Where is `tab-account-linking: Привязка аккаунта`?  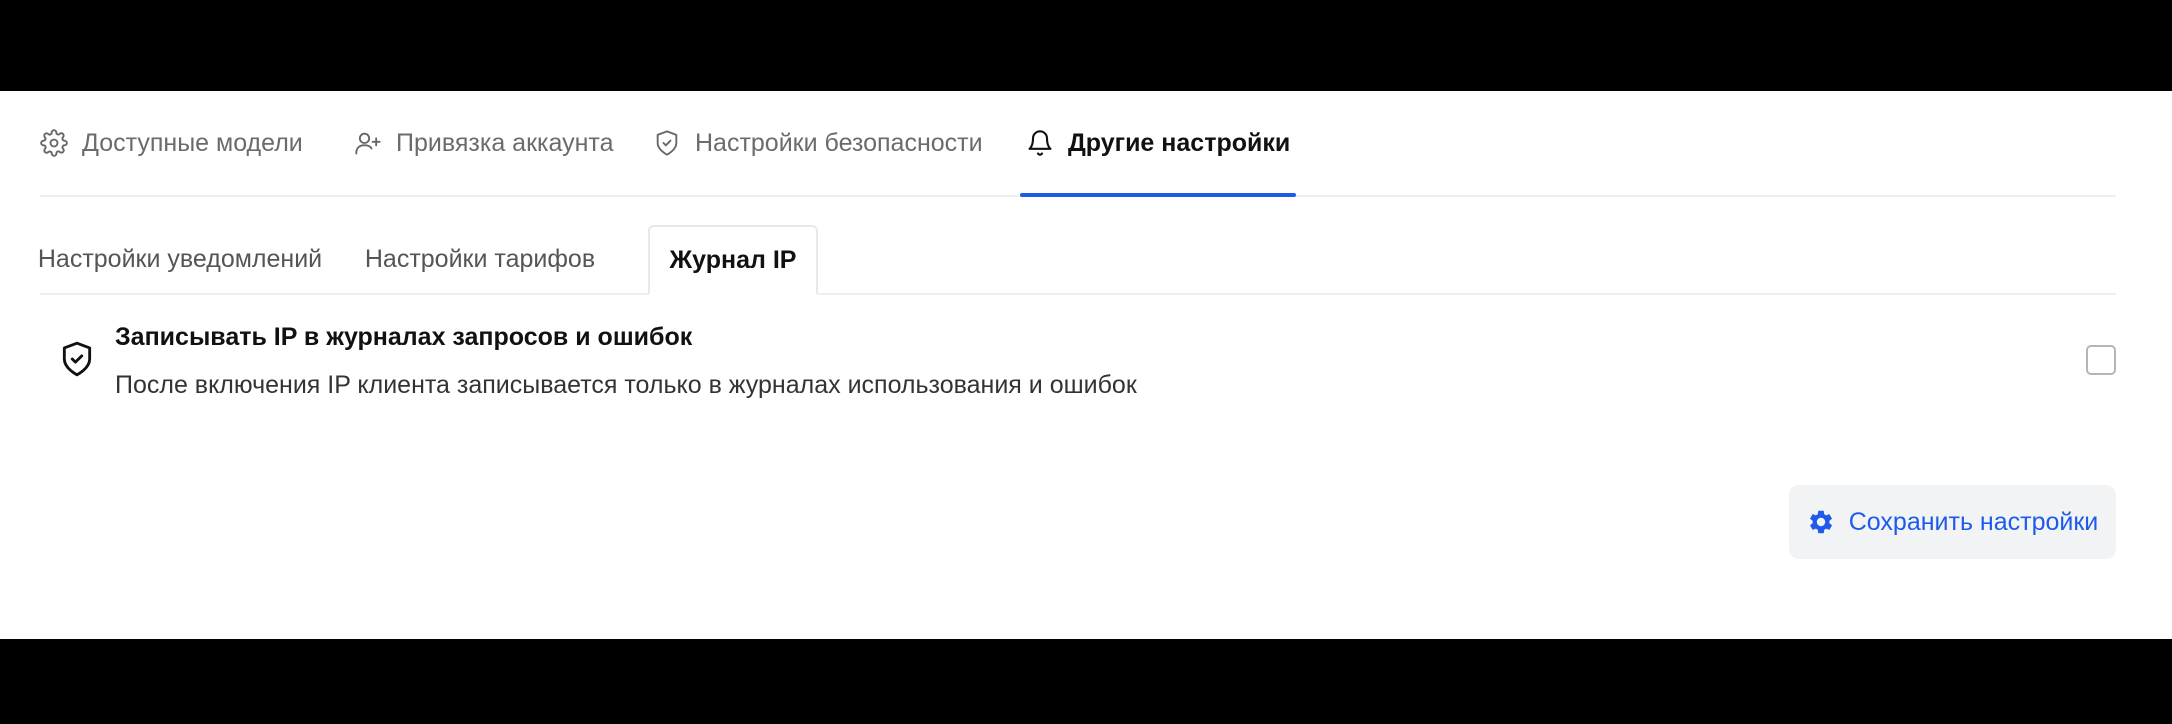 tab-account-linking: Привязка аккаунта is located at coordinates (484, 143).